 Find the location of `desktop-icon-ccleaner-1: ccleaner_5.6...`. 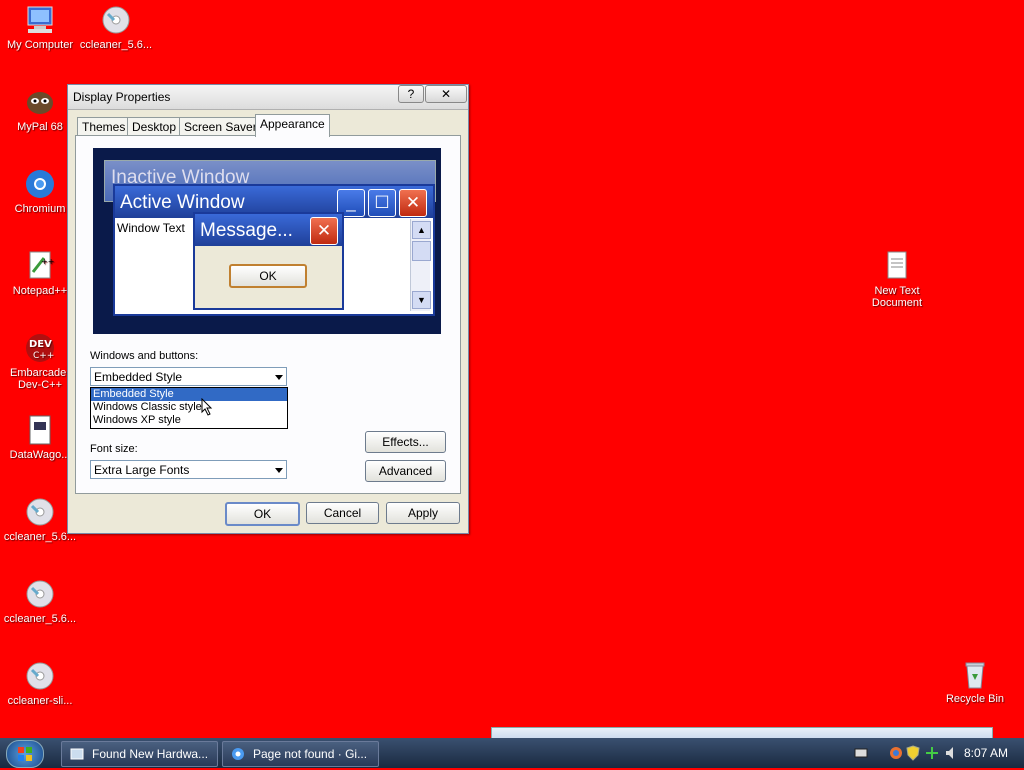

desktop-icon-ccleaner-1: ccleaner_5.6... is located at coordinates (116, 27).